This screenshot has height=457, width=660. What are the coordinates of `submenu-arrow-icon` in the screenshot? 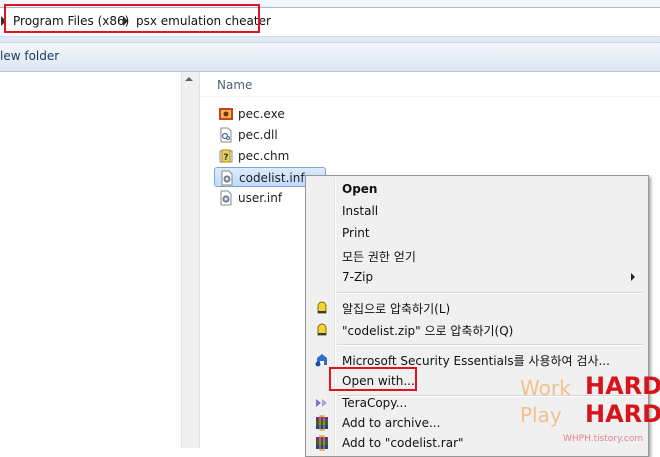 It's located at (633, 277).